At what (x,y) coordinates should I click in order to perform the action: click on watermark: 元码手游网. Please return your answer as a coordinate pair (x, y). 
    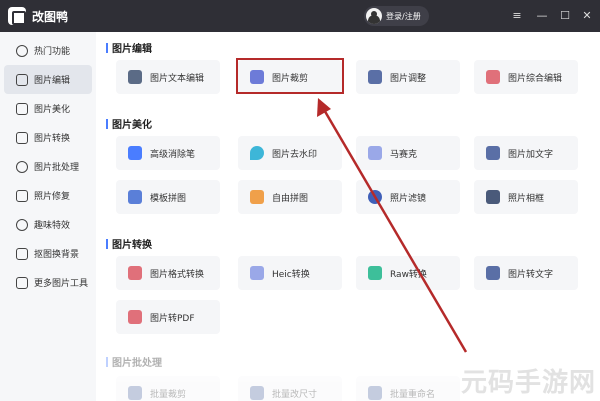
    Looking at the image, I should click on (528, 380).